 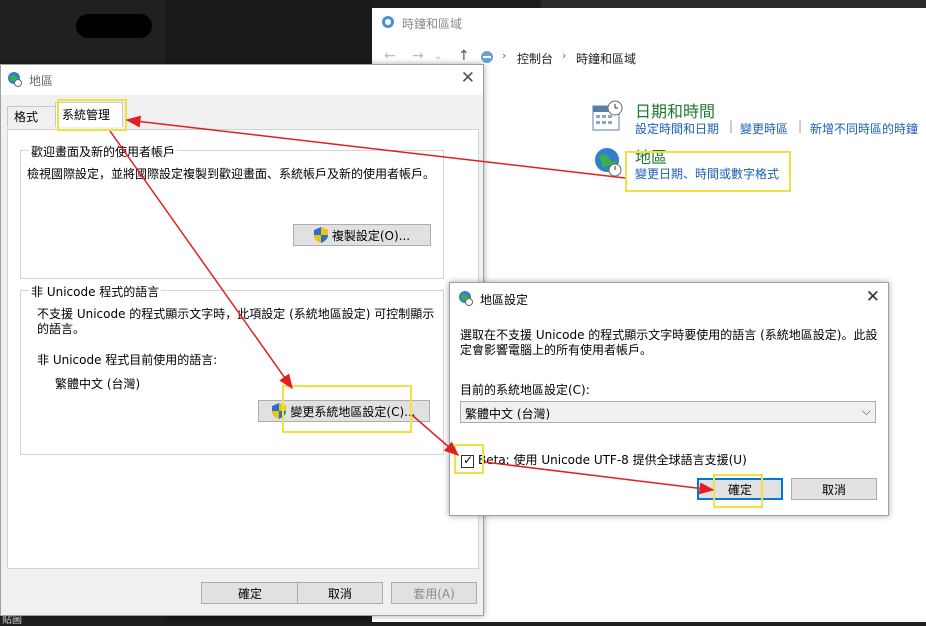 I want to click on arrow-checkbox-to-ok, so click(x=599, y=478).